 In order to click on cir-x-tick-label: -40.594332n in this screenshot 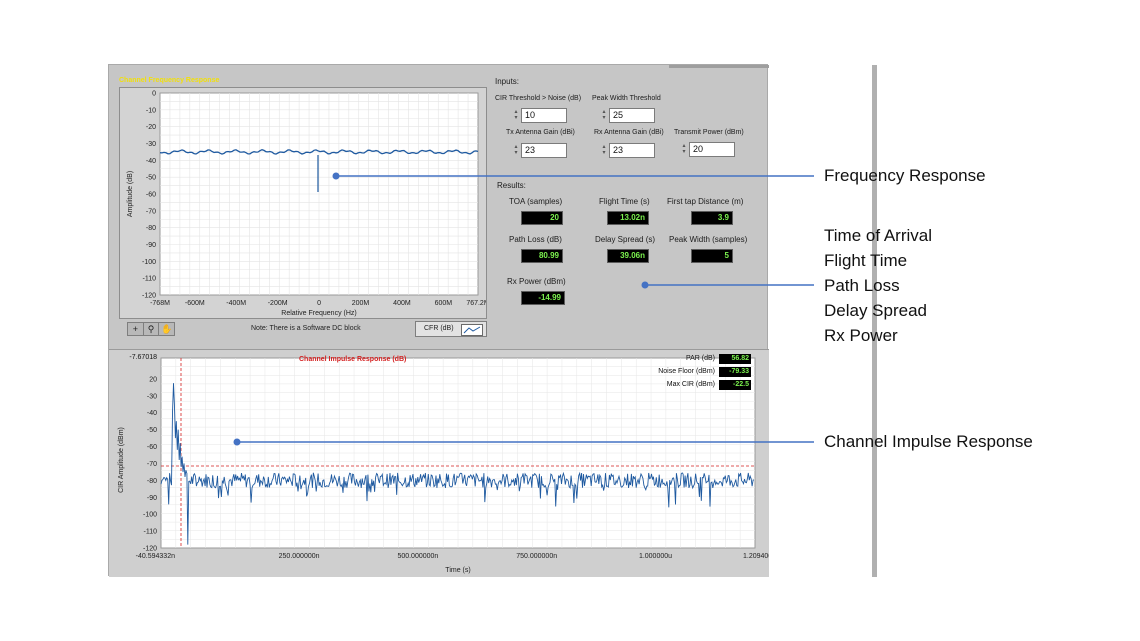, I will do `click(155, 556)`.